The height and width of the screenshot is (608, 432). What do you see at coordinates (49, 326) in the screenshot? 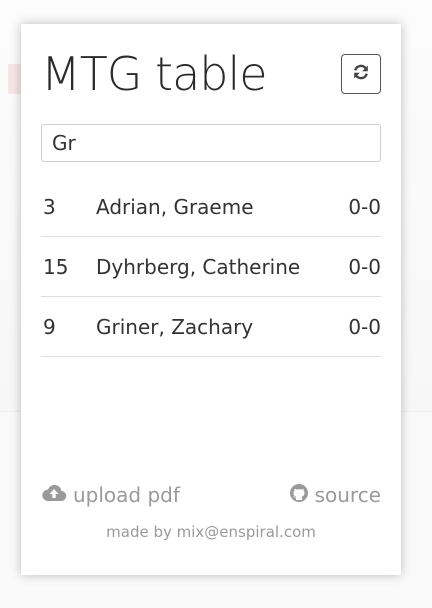
I see `player-seat: 9` at bounding box center [49, 326].